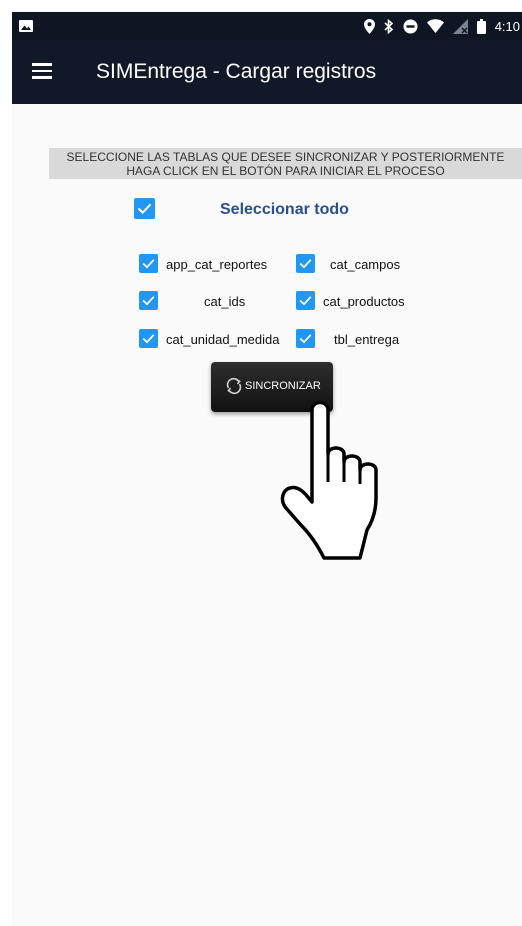  I want to click on app-bar: SIMEntrega - Cargar registros, so click(267, 72).